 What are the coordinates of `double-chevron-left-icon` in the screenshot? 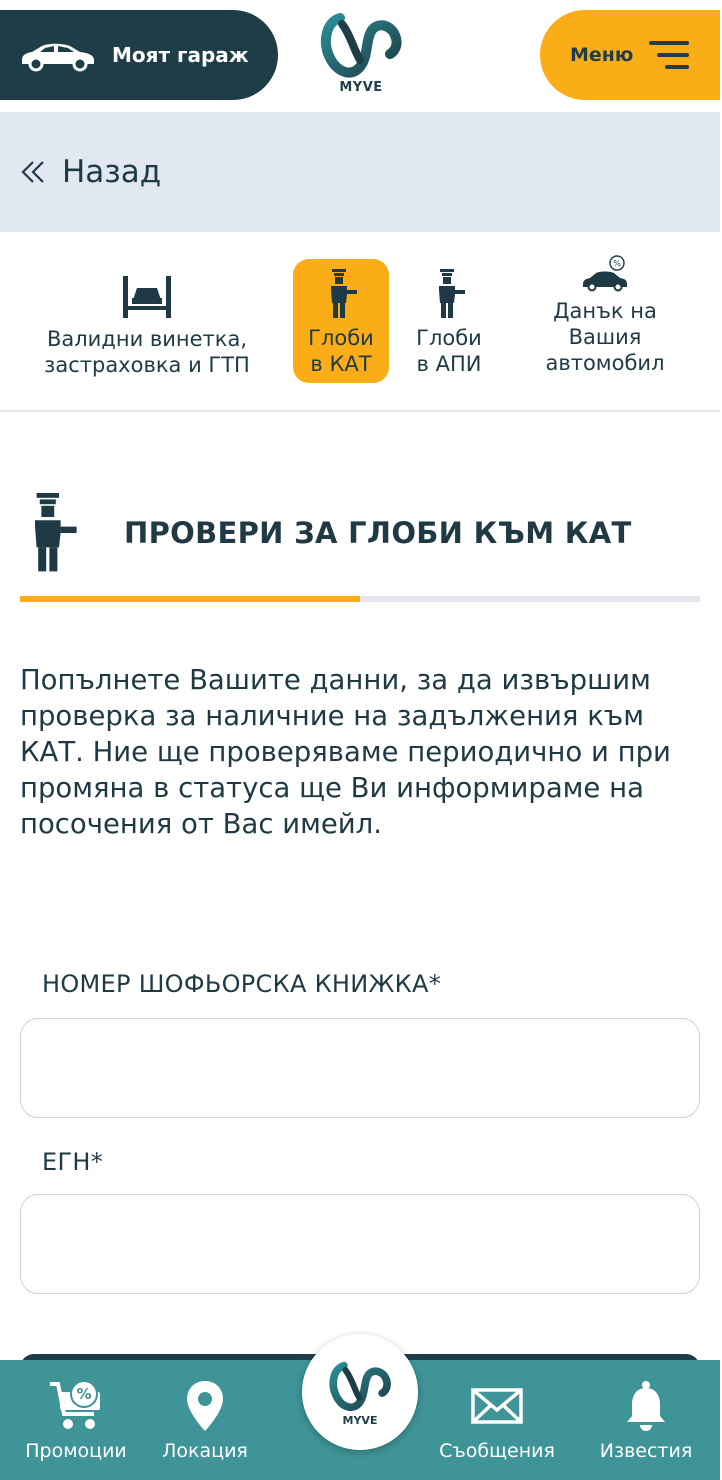 It's located at (32, 172).